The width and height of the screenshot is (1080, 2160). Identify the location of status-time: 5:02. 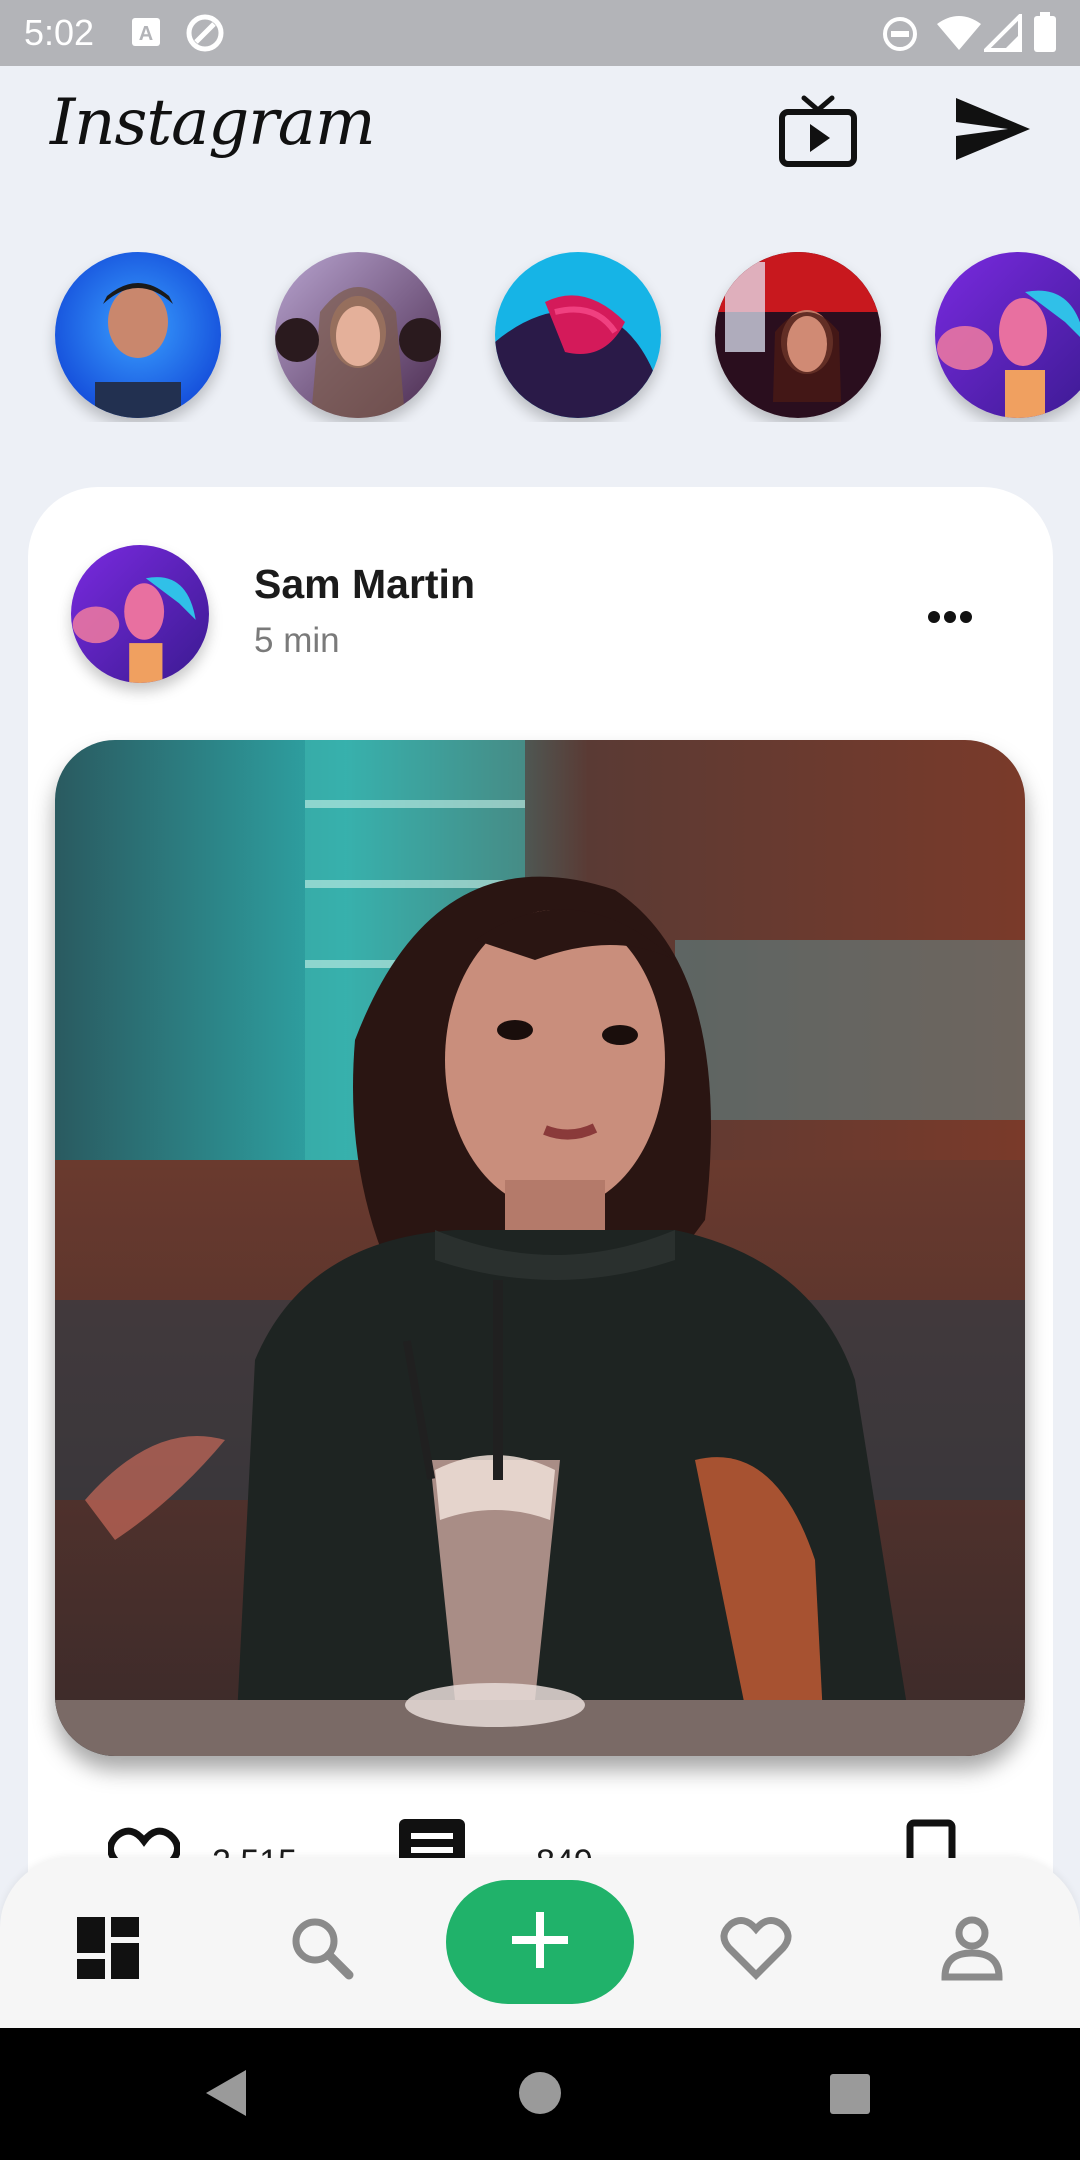
(59, 32).